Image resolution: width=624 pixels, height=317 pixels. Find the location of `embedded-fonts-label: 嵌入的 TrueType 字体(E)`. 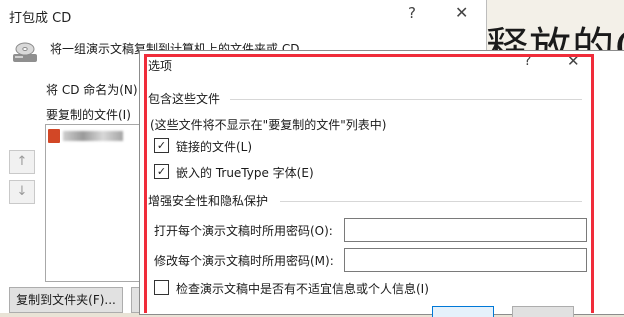

embedded-fonts-label: 嵌入的 TrueType 字体(E) is located at coordinates (245, 172).